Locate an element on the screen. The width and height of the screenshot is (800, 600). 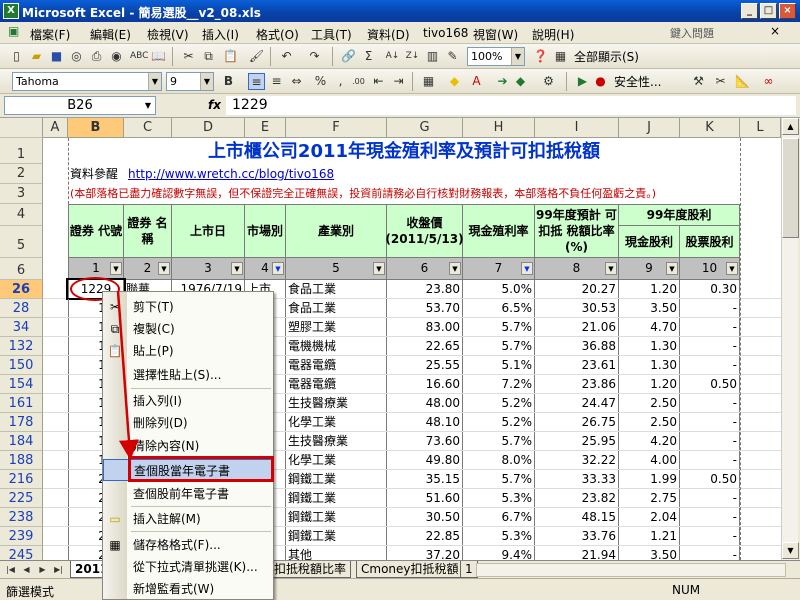
menu-data: 資料(D) is located at coordinates (388, 34).